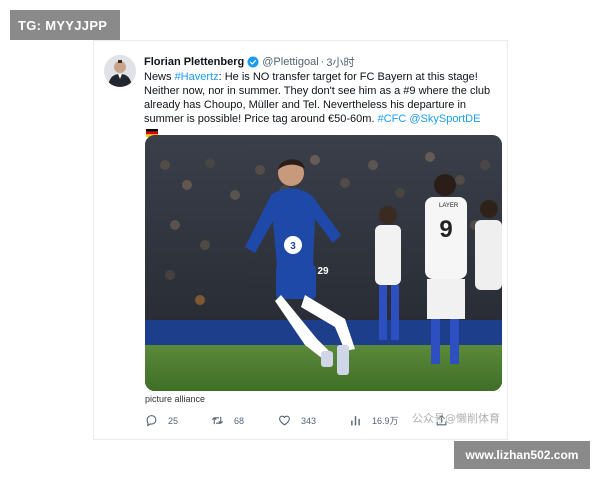 The image size is (600, 480). Describe the element at coordinates (217, 420) in the screenshot. I see `retweet-icon` at that location.